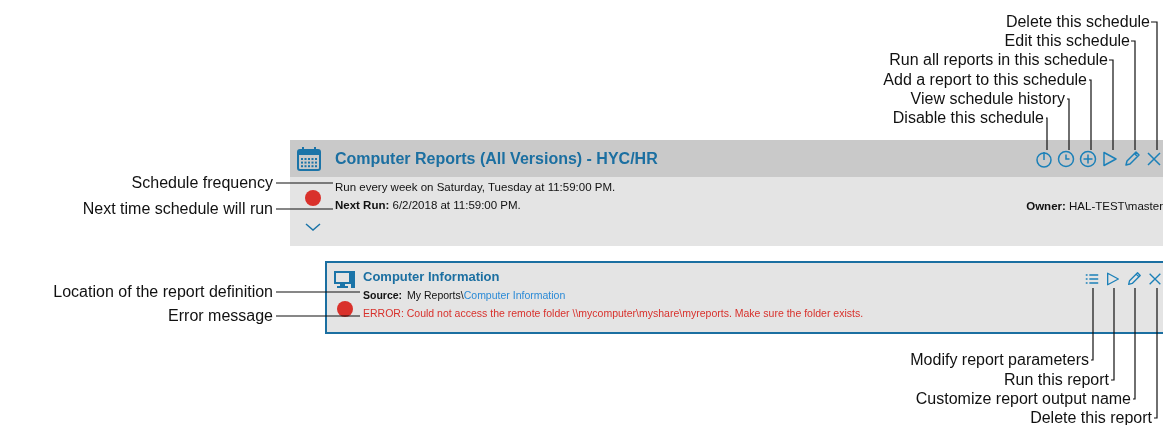  Describe the element at coordinates (345, 279) in the screenshot. I see `computer-icon` at that location.